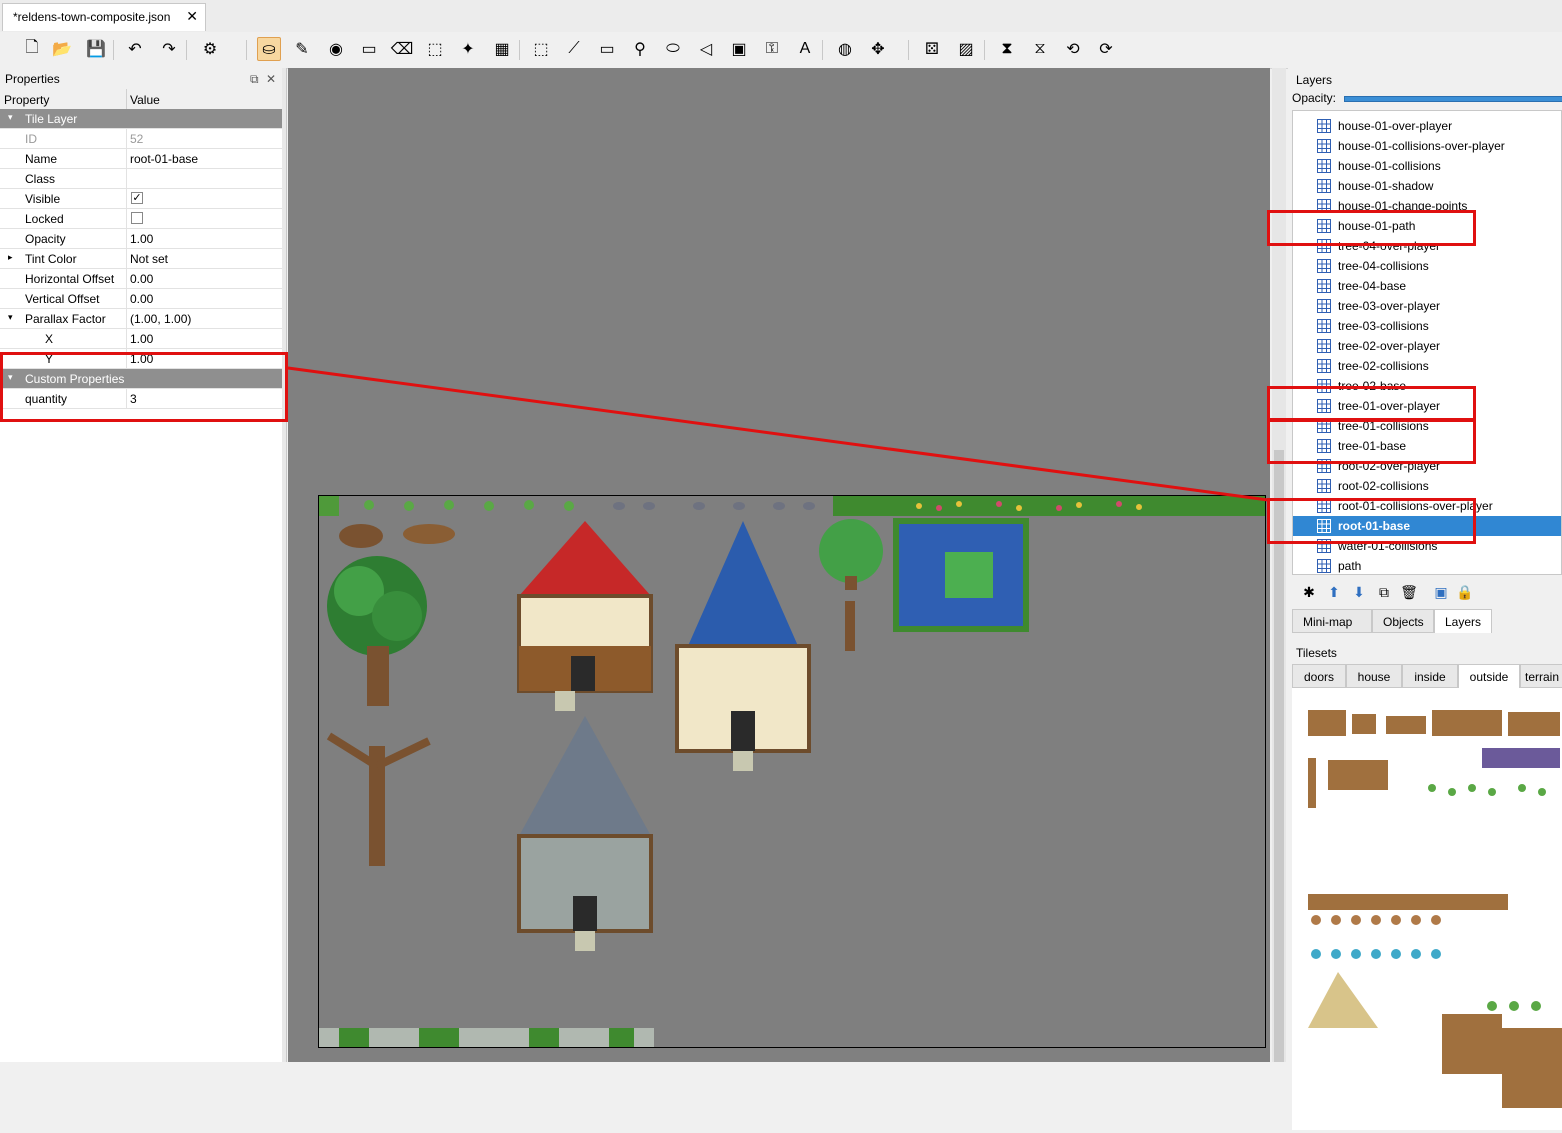 This screenshot has height=1133, width=1562. Describe the element at coordinates (1371, 228) in the screenshot. I see `annotation-box-house-path` at that location.